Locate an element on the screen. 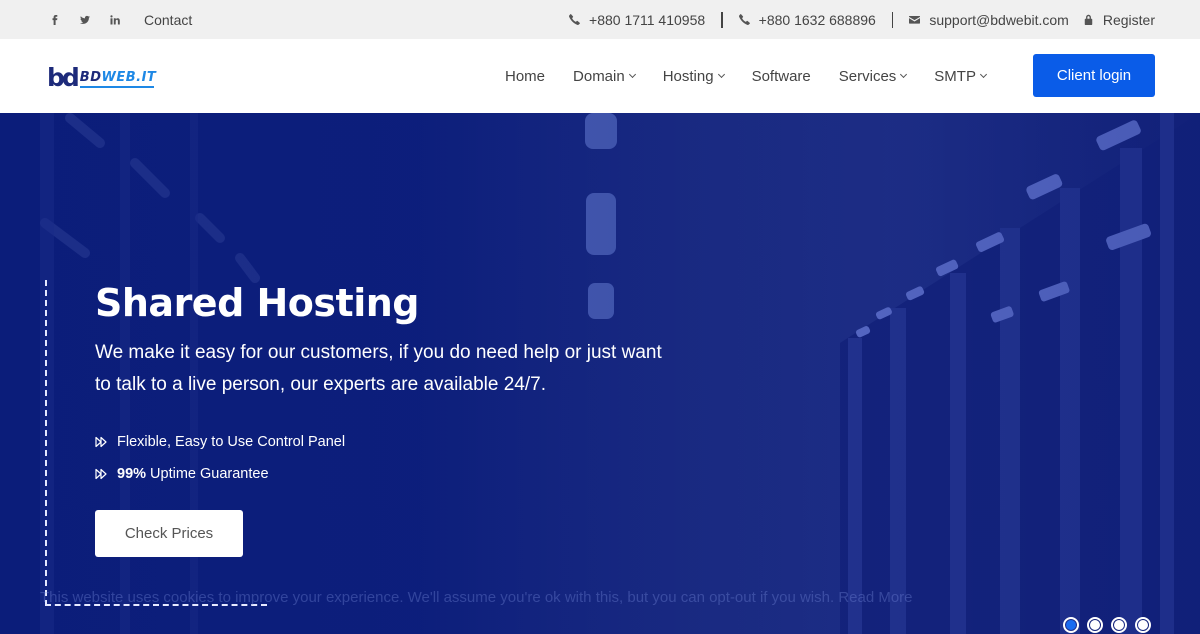  nav-software: Software is located at coordinates (781, 76).